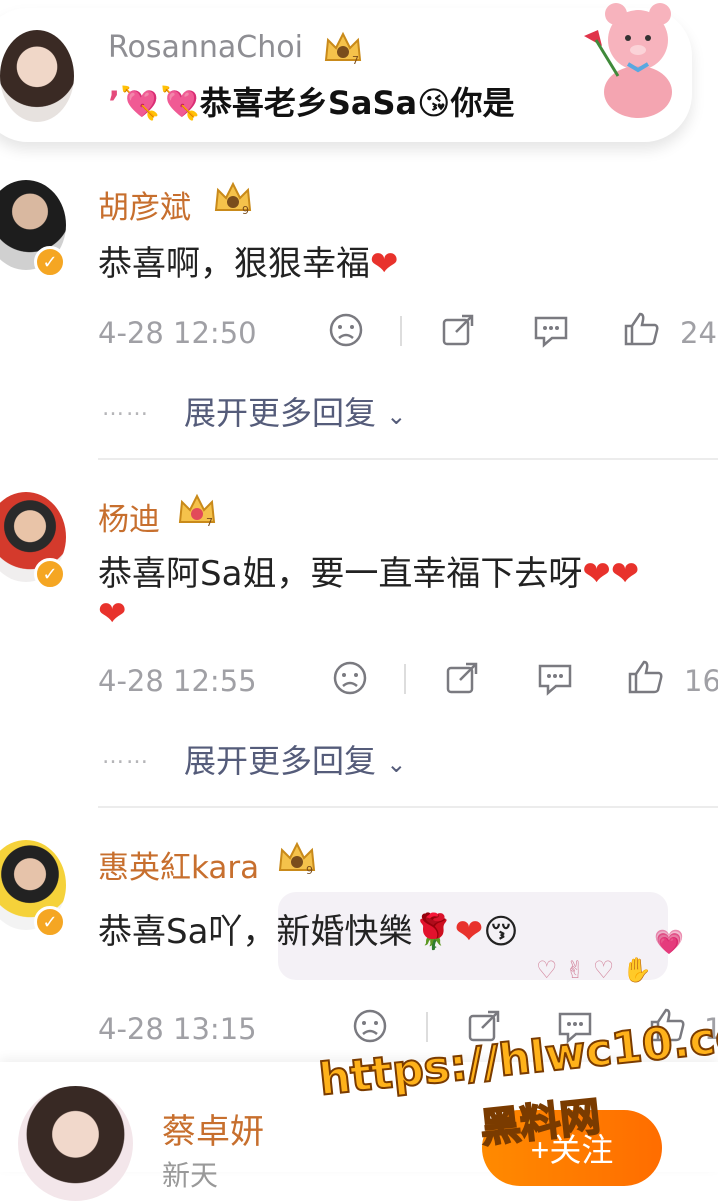 This screenshot has width=718, height=1201. Describe the element at coordinates (308, 932) in the screenshot. I see `comment-text: 恭喜Sa吖，新婚快樂🌹❤😚` at that location.